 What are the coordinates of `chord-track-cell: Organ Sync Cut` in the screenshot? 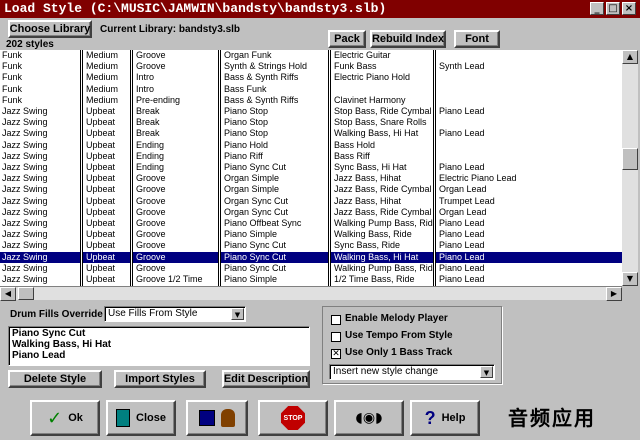 It's located at (256, 200).